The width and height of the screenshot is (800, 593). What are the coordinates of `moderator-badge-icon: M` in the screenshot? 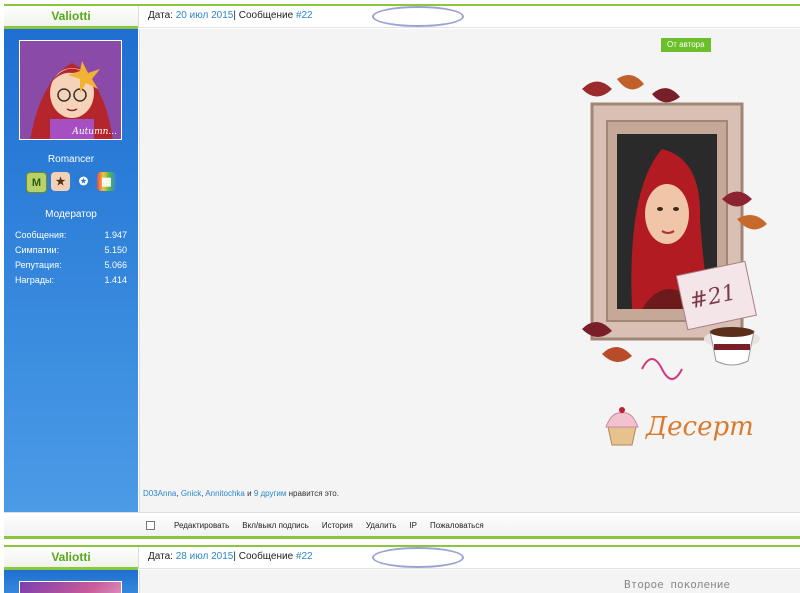 It's located at (36, 182).